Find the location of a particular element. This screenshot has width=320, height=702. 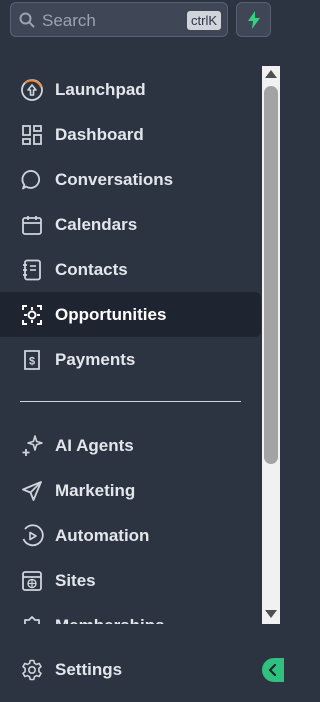

sidebar-item-label: Opportunities is located at coordinates (111, 314).